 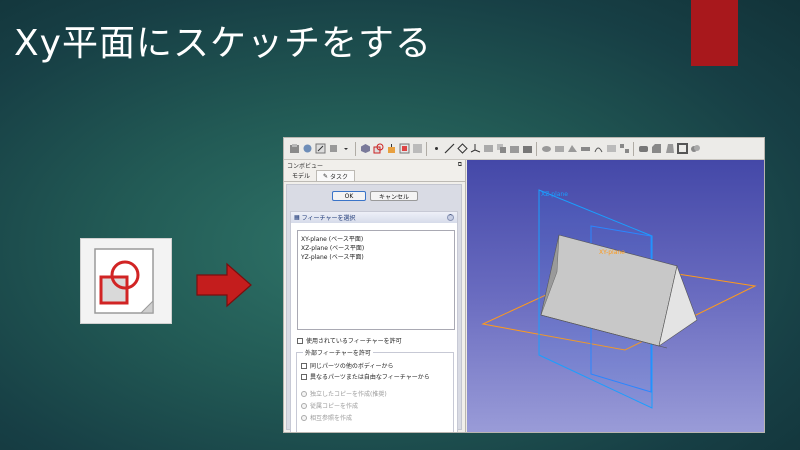 I want to click on collapse-icon: ^, so click(x=450, y=217).